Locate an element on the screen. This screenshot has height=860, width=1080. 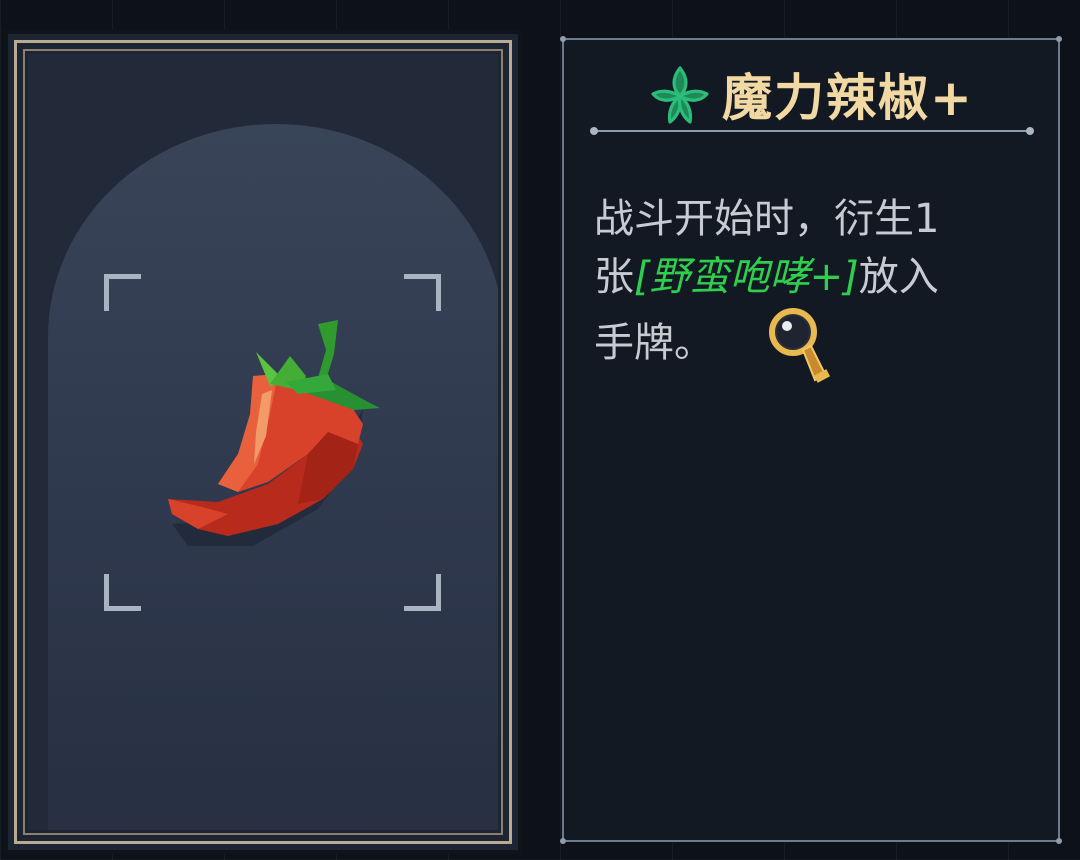
description-line-1: 战斗开始时，衍生1 is located at coordinates (767, 219).